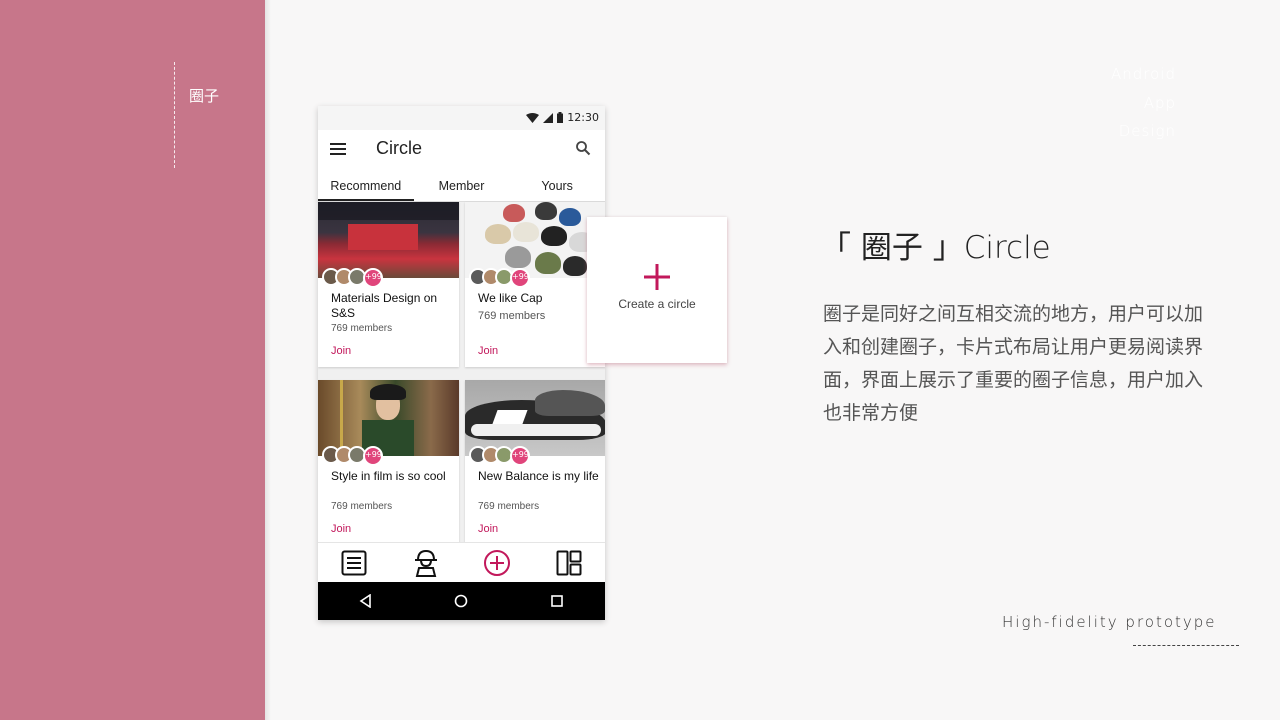 Image resolution: width=1280 pixels, height=720 pixels. What do you see at coordinates (388, 240) in the screenshot?
I see `runway-show-photo` at bounding box center [388, 240].